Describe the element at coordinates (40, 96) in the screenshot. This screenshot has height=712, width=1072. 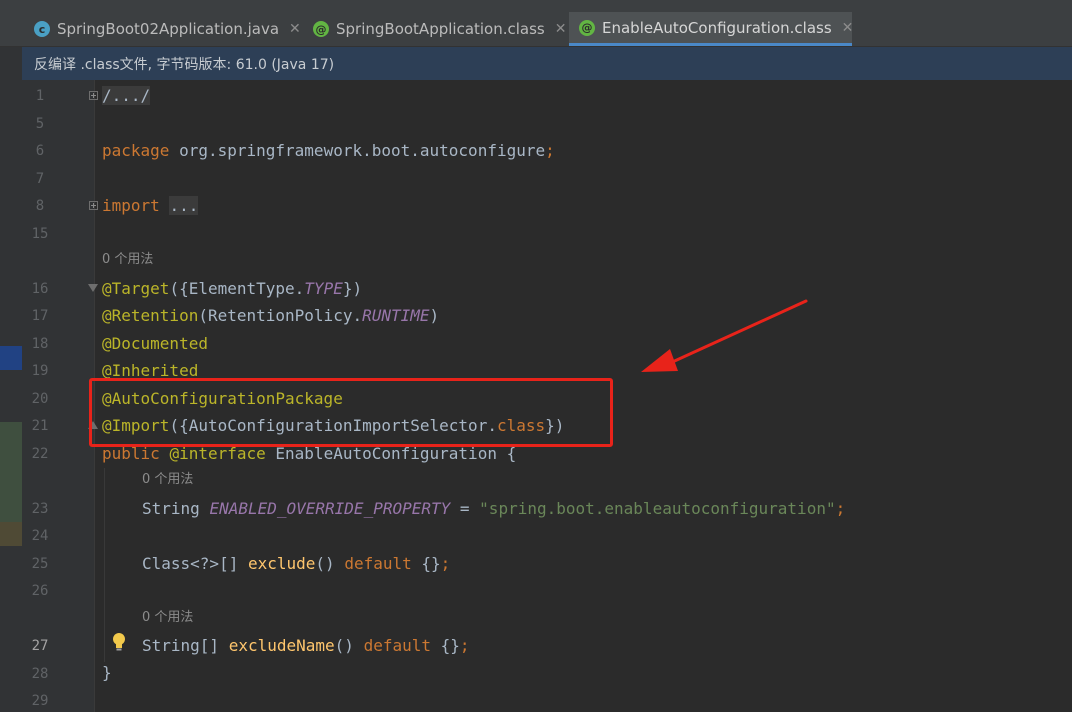
I see `line-number: 1` at that location.